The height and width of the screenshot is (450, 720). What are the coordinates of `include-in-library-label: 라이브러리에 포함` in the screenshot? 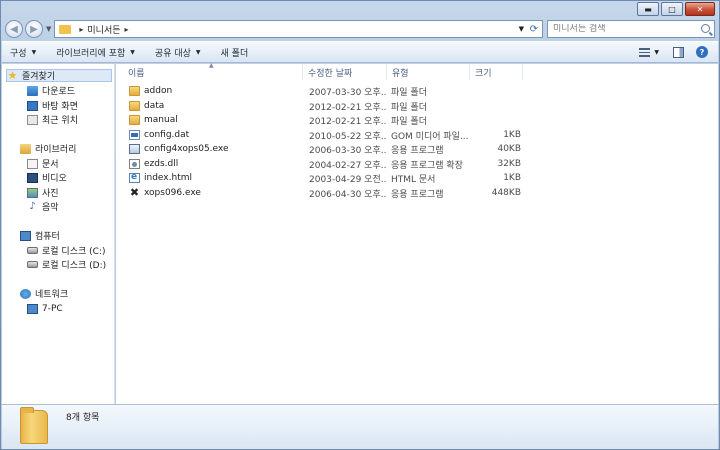 It's located at (91, 53).